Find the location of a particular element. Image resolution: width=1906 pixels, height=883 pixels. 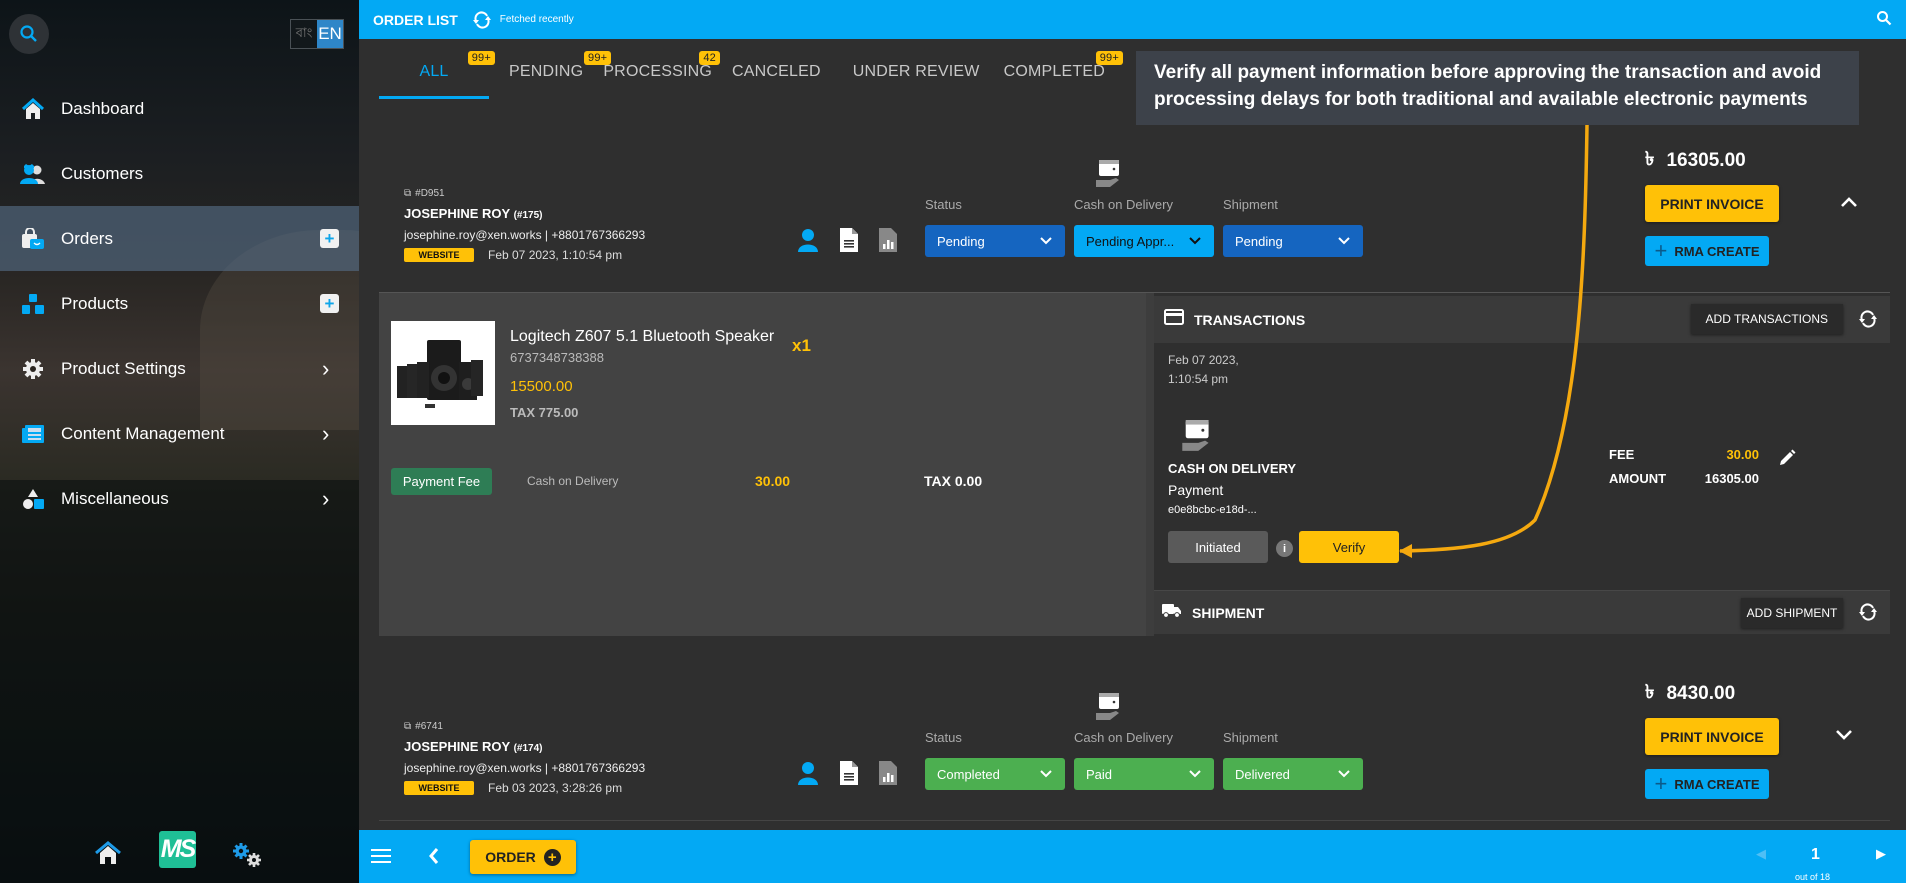

edit-transaction-button is located at coordinates (1787, 460).